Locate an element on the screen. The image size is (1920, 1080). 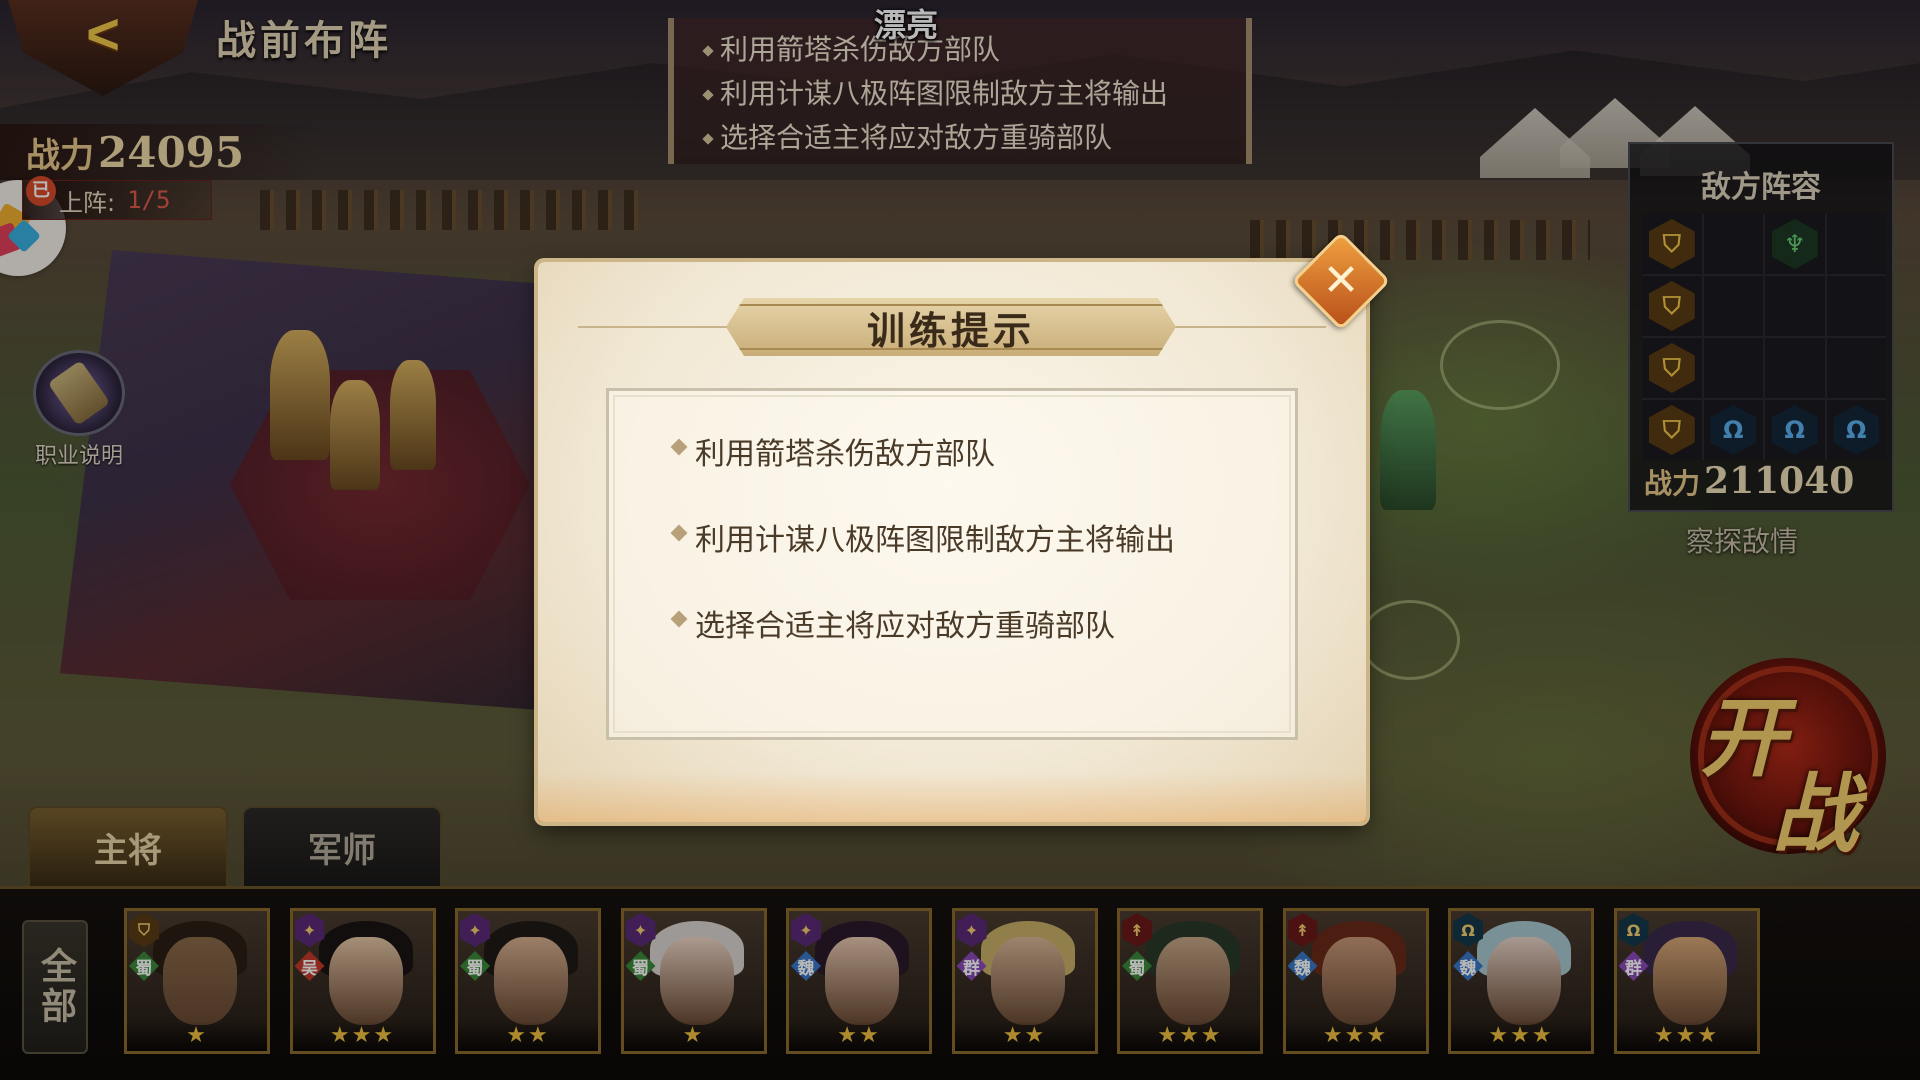
hint-item: 利用计谋八极阵图限制敌方主将输出 is located at coordinates (982, 558).